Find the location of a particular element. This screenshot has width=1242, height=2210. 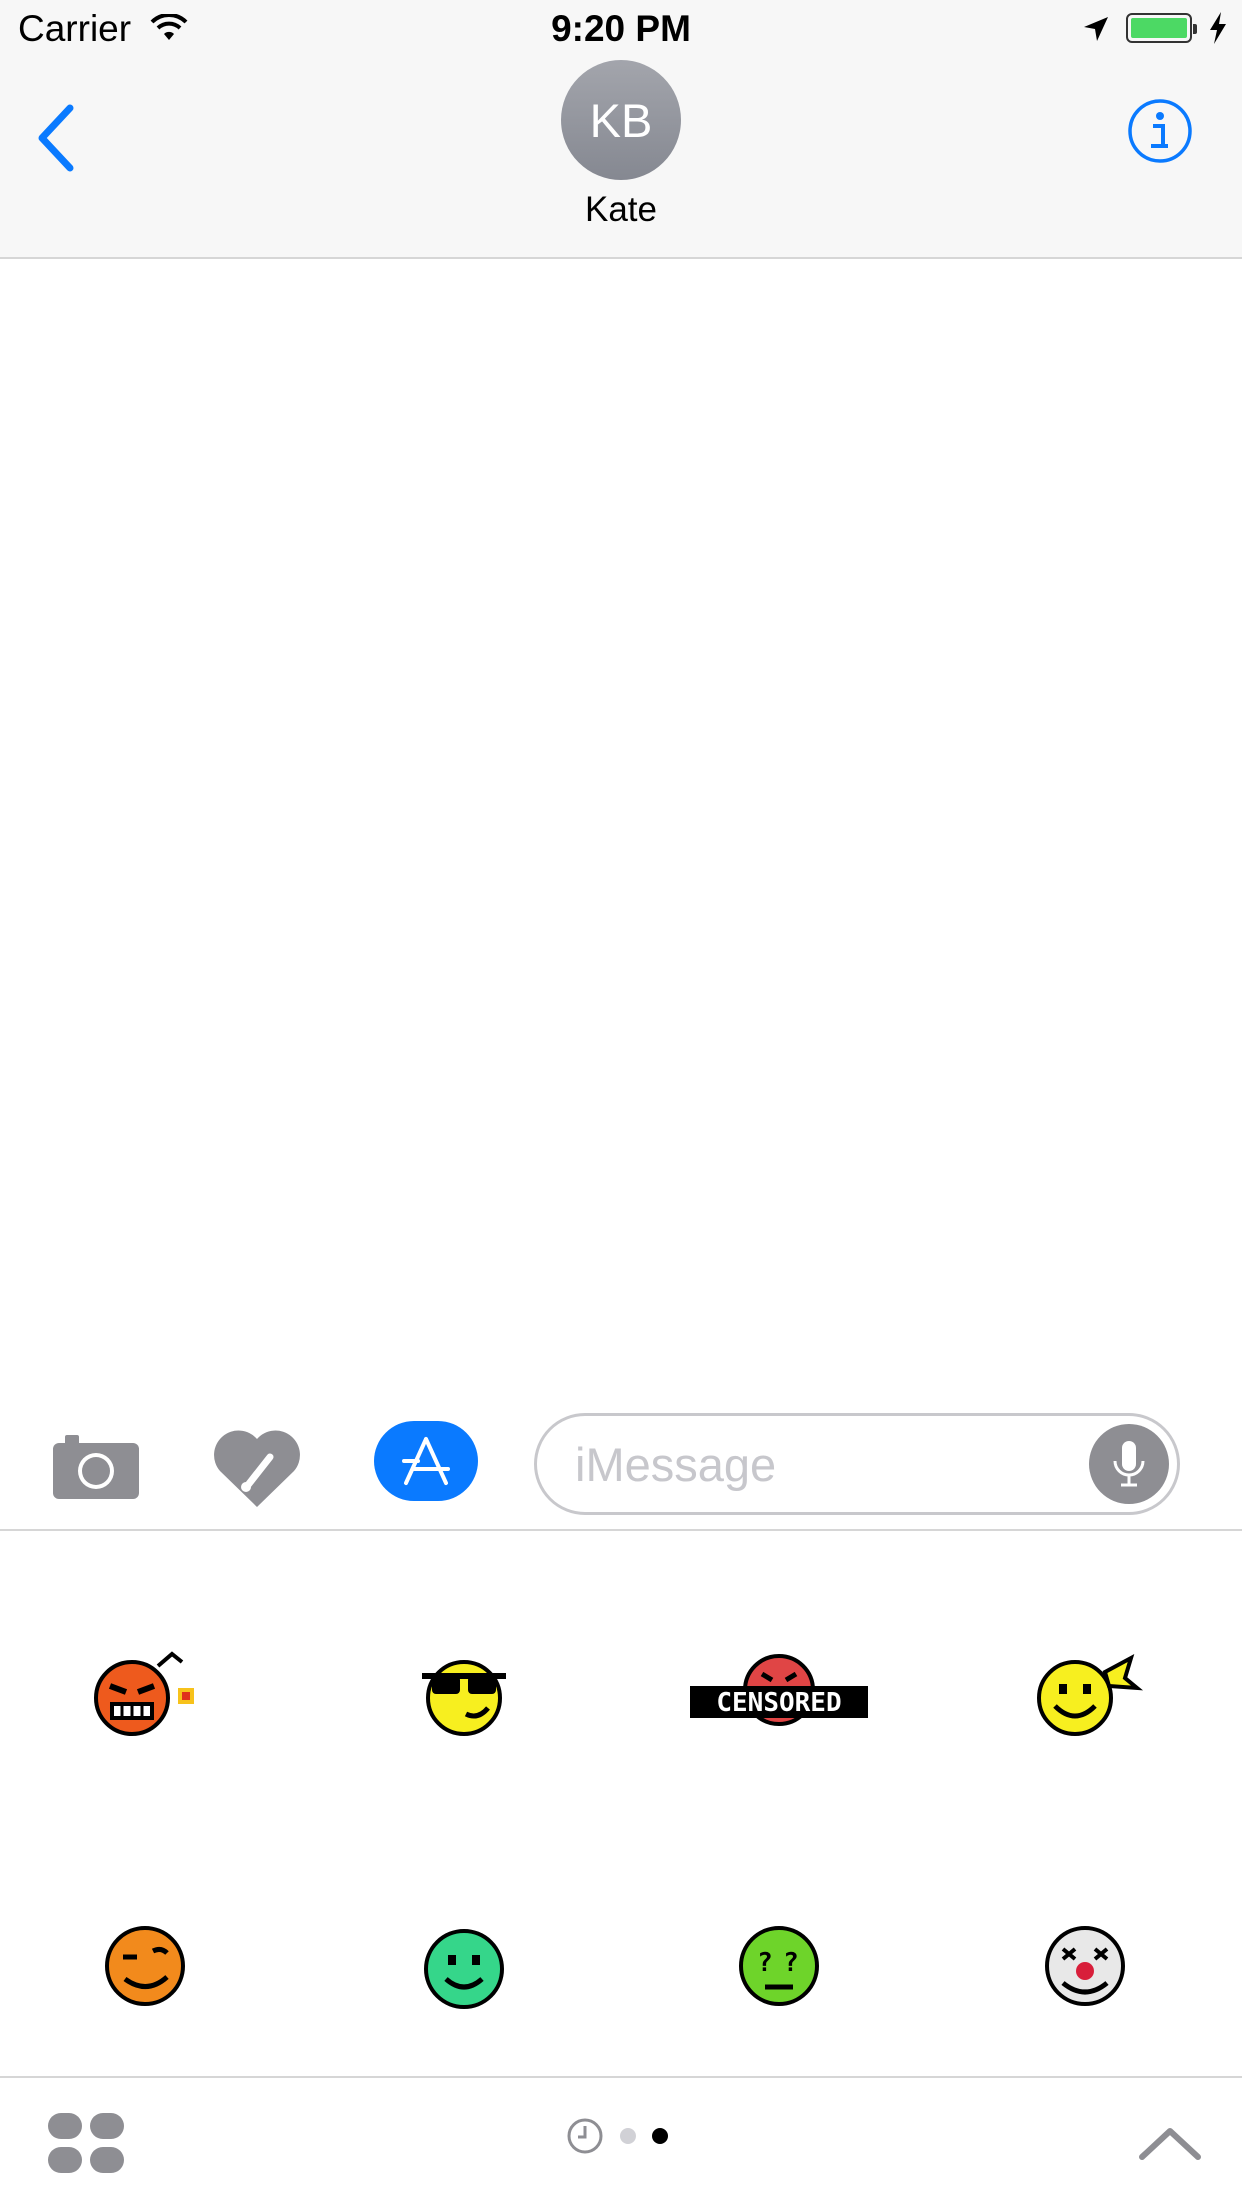

winking-orange-face-sticker is located at coordinates (145, 1966).